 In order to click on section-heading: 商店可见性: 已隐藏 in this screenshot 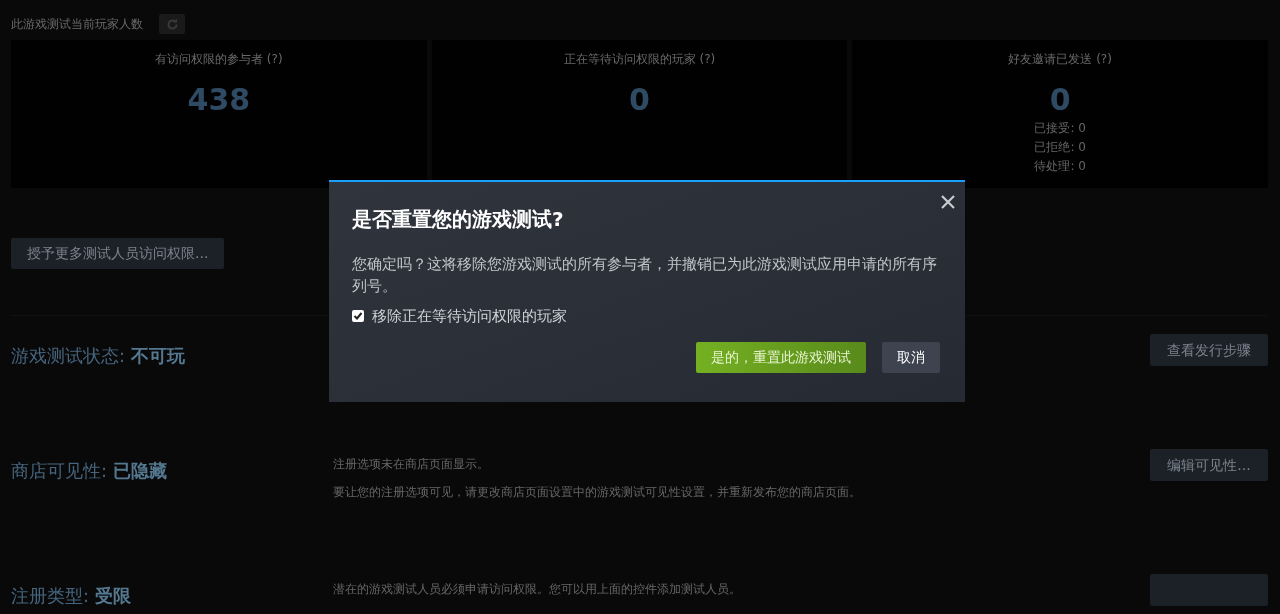, I will do `click(89, 471)`.